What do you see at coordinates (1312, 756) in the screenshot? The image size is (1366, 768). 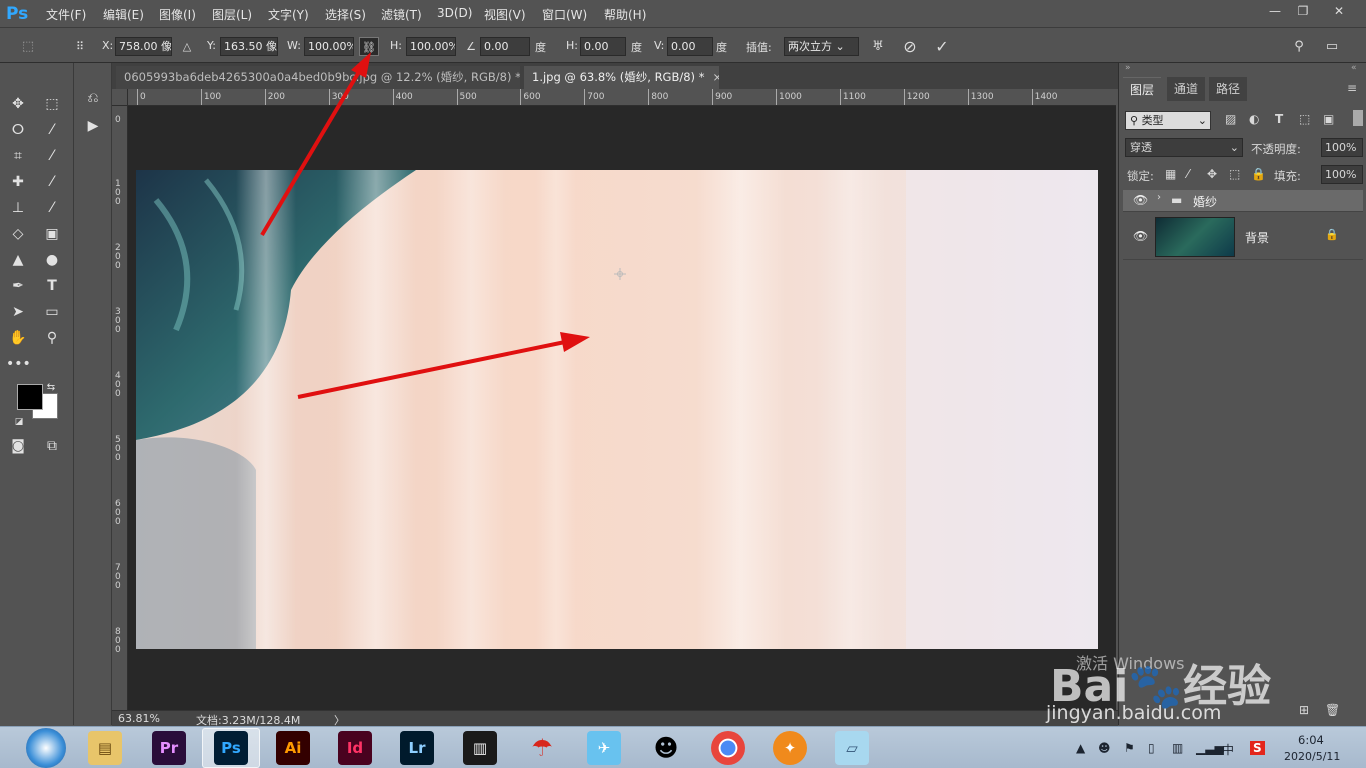 I see `clock-date: 2020/5/11` at bounding box center [1312, 756].